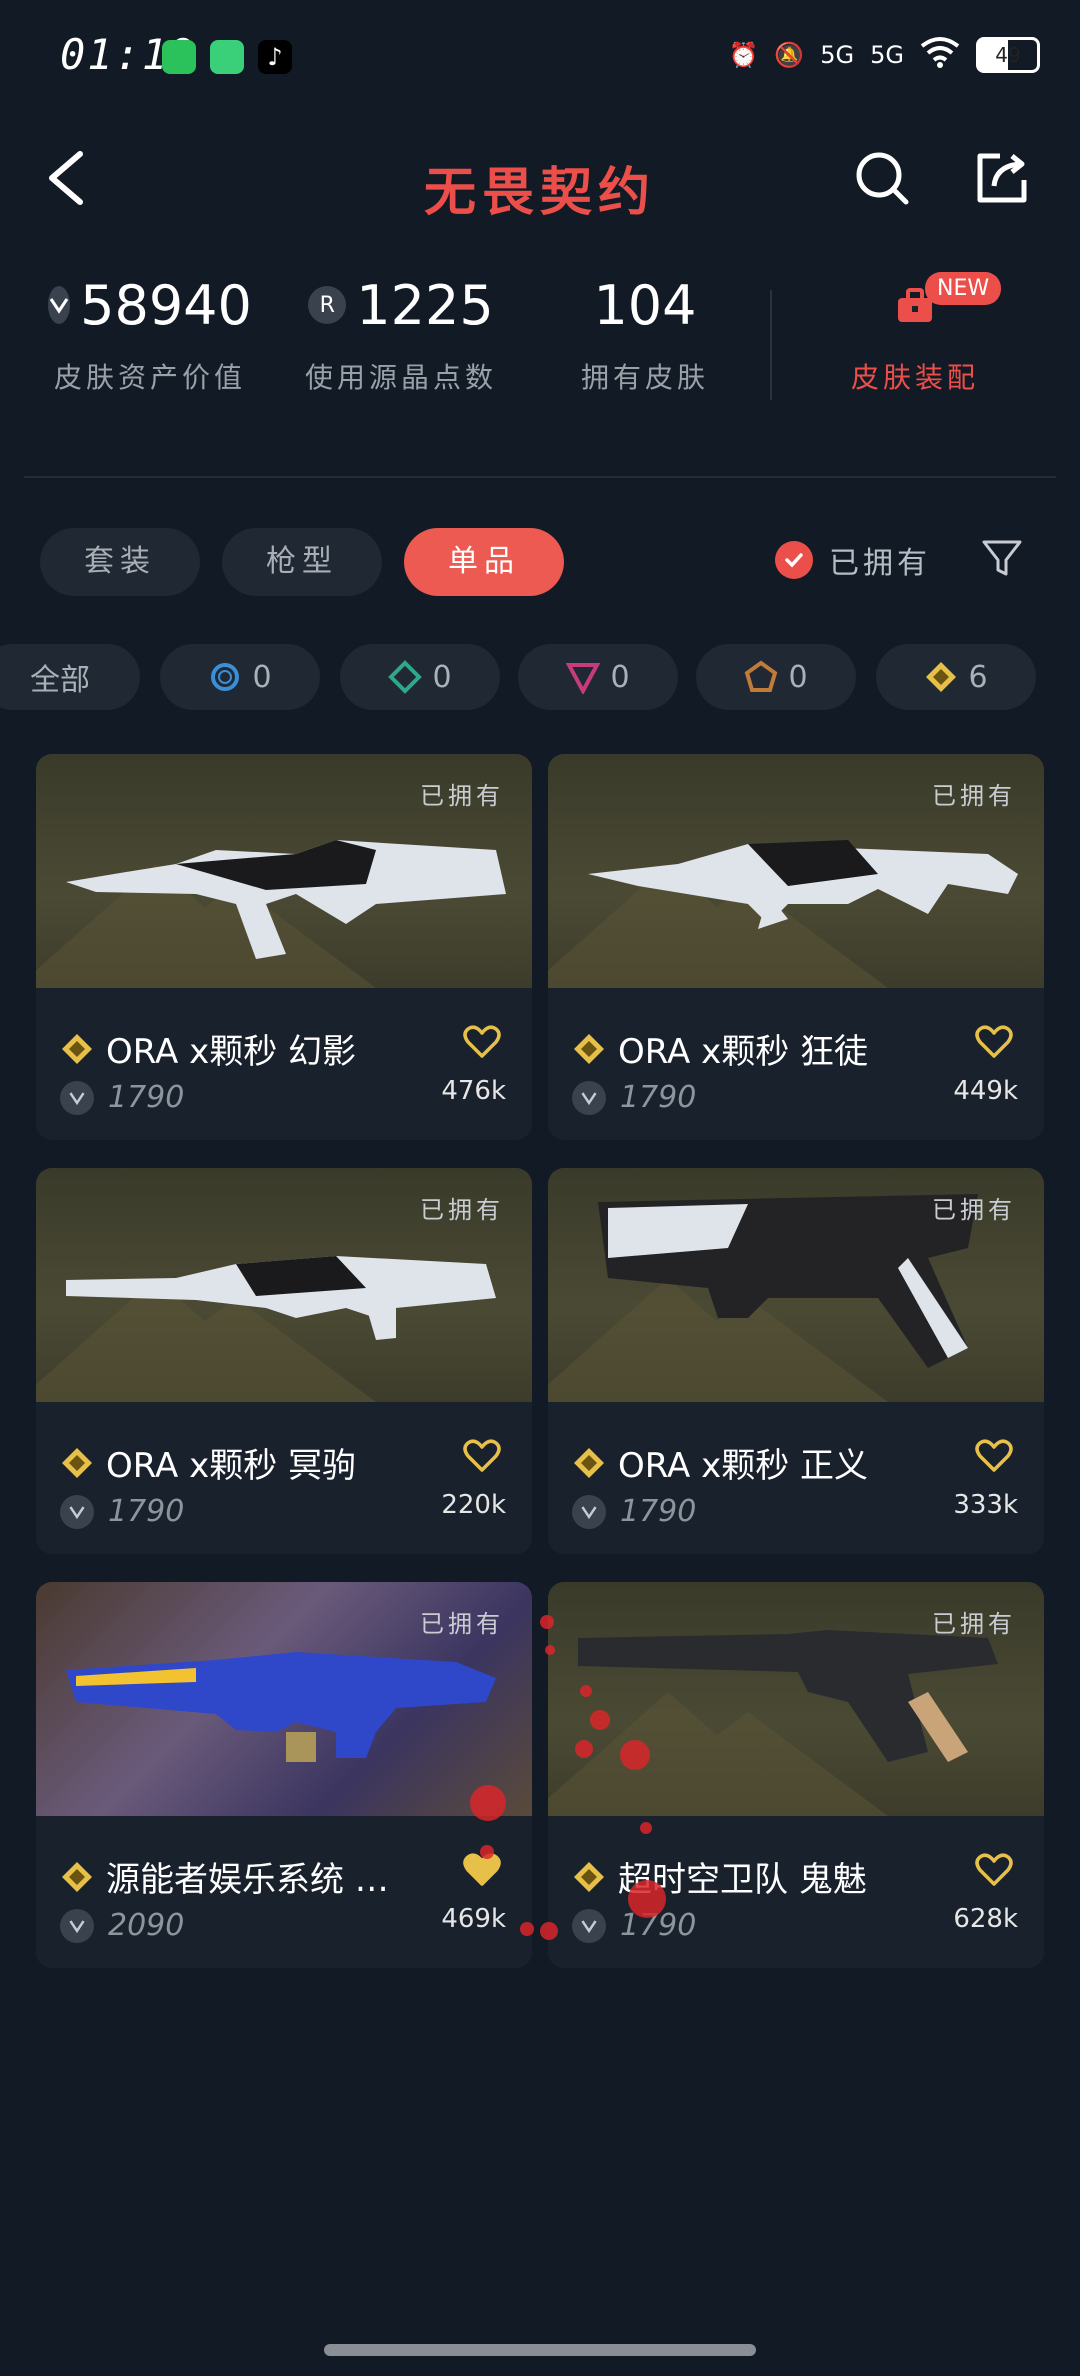 The width and height of the screenshot is (1080, 2376). Describe the element at coordinates (853, 560) in the screenshot. I see `owned-filter-toggle: 已拥有` at that location.